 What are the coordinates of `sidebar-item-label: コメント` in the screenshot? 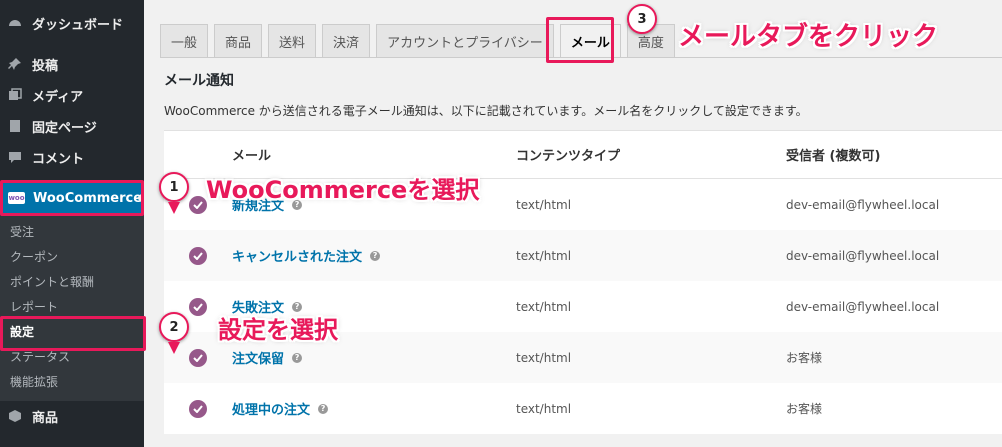 It's located at (58, 159).